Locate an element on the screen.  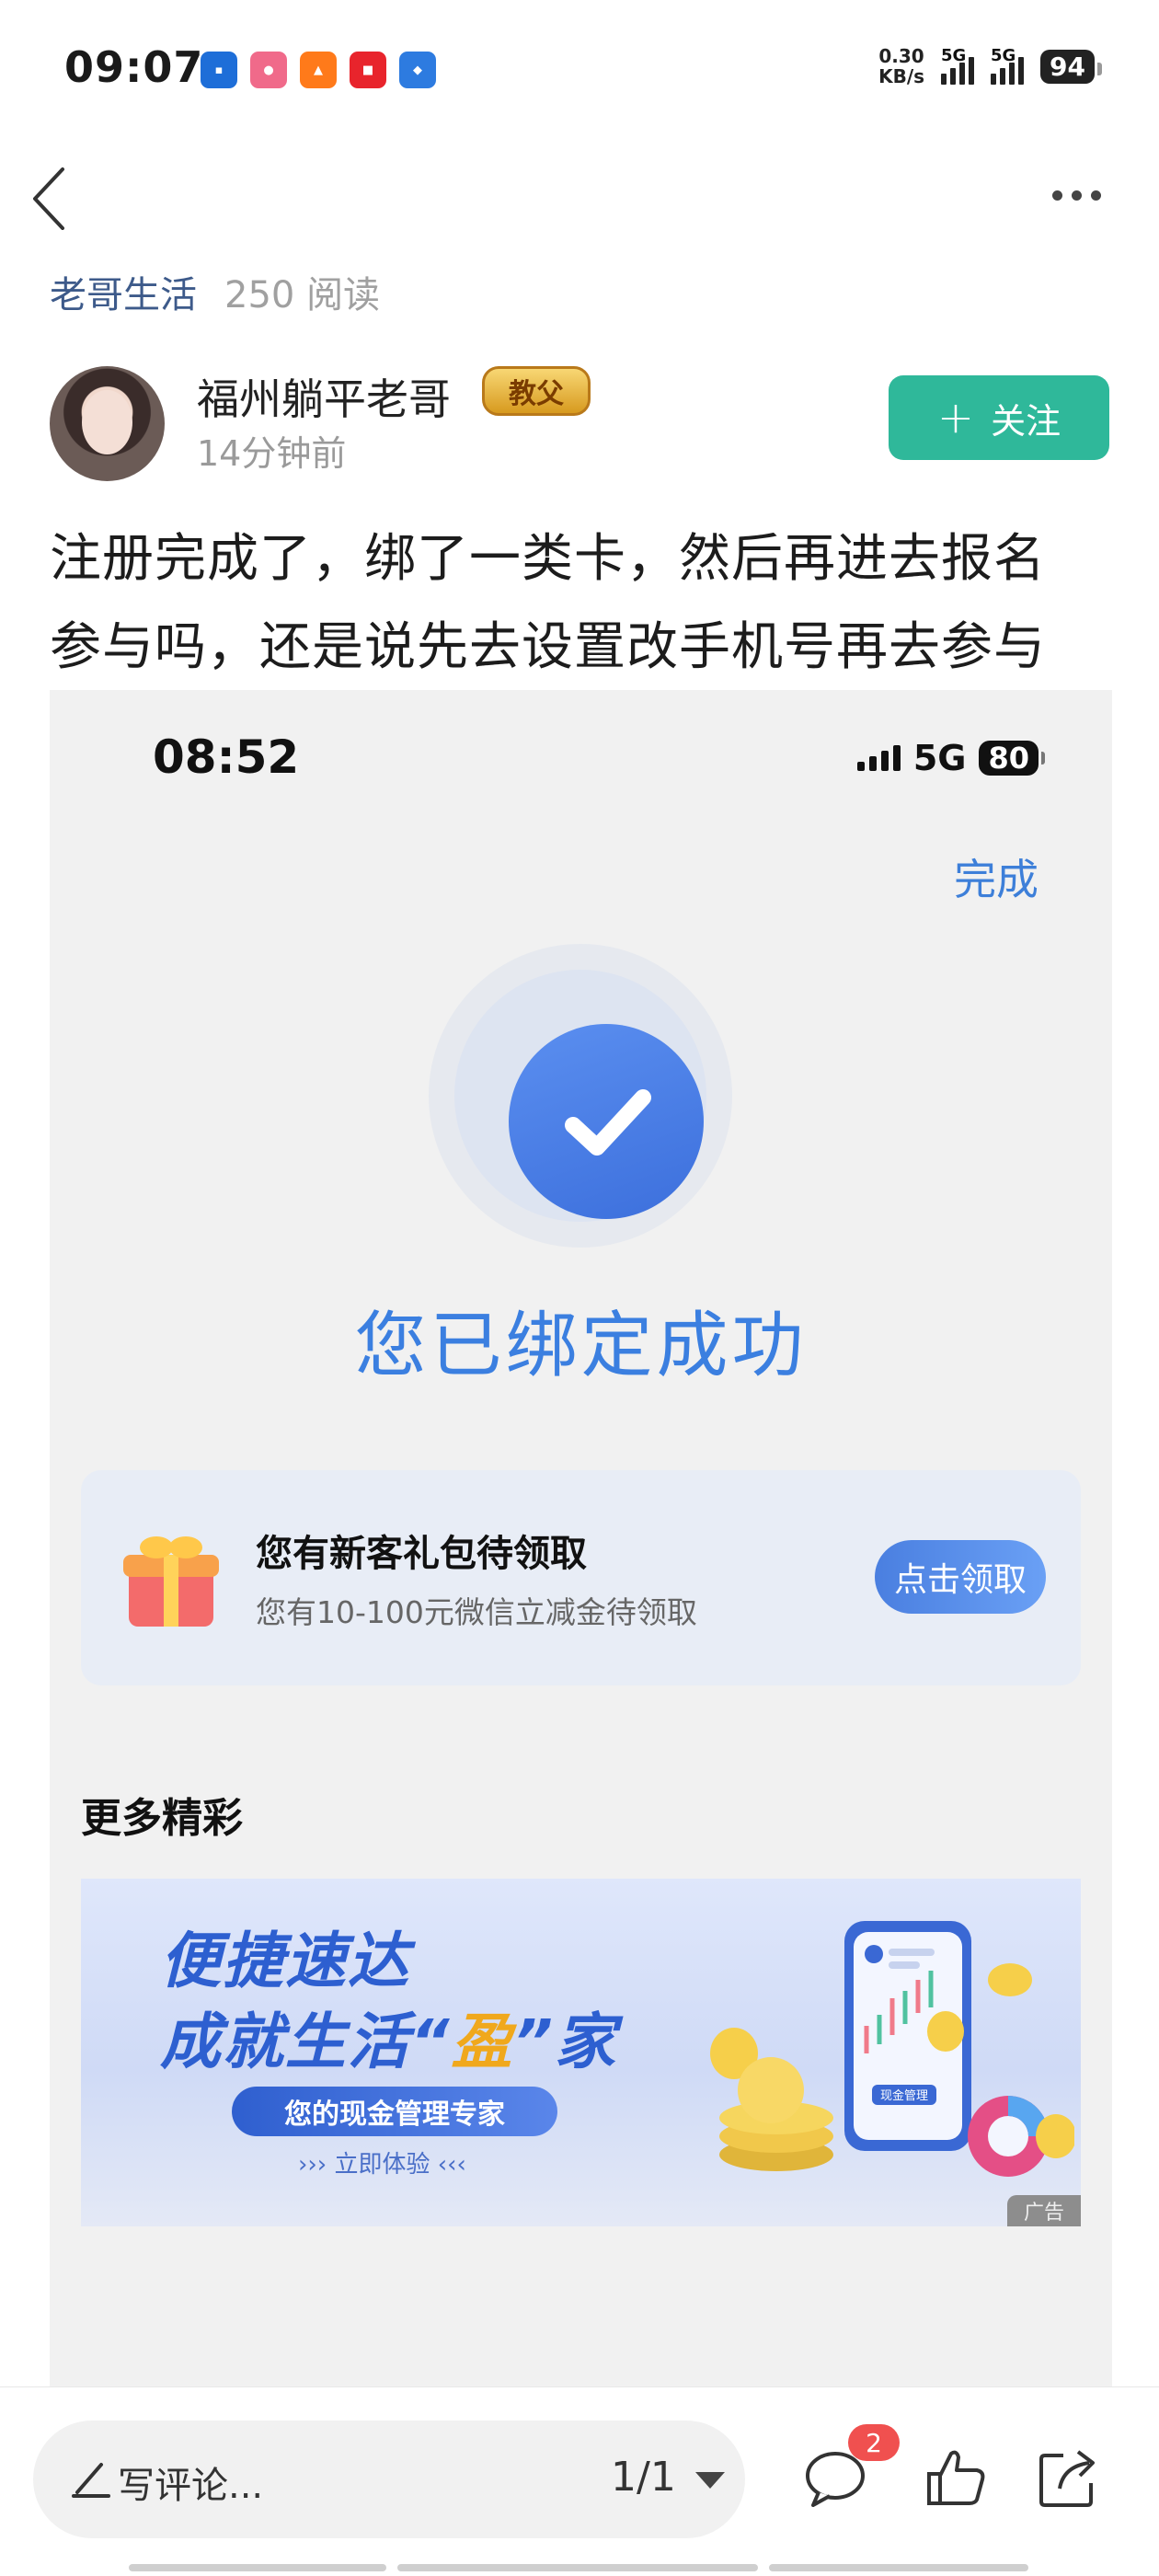
post-line: 注册完成了，绑了一类卡，然后再进去报名 is located at coordinates (548, 559).